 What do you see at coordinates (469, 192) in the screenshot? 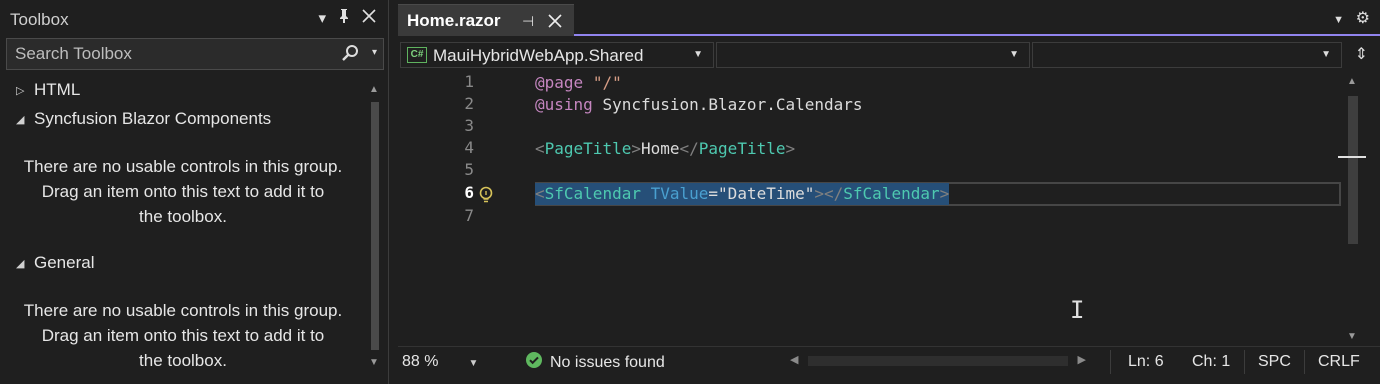
I see `current-line-number: 6` at bounding box center [469, 192].